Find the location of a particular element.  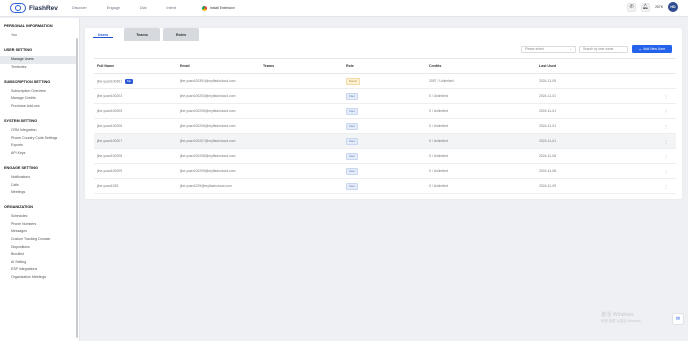

sidebar-item-esp-integrations: ESP Integrations is located at coordinates (38, 270).